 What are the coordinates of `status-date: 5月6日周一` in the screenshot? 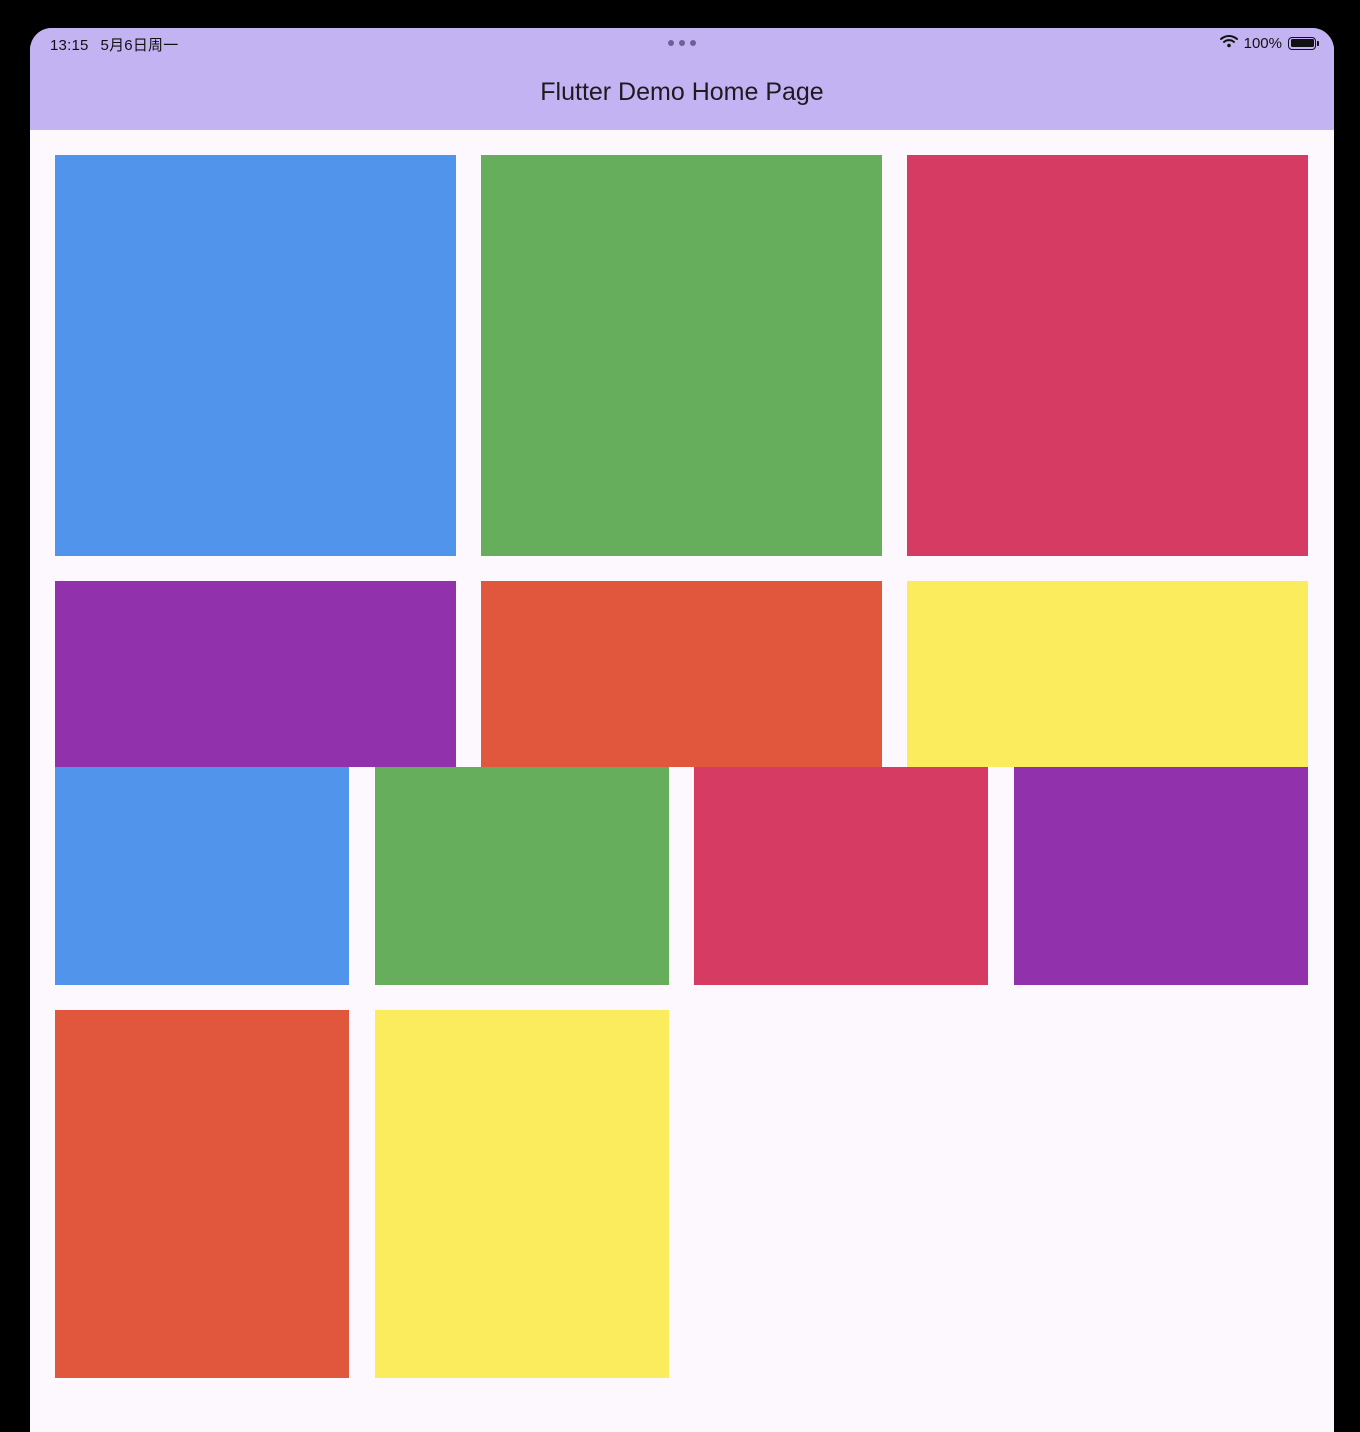 It's located at (139, 45).